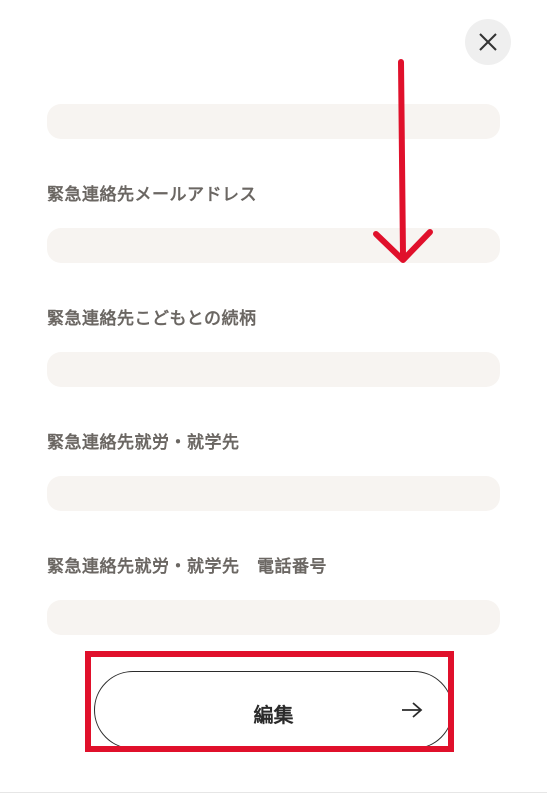  I want to click on field-label-workplace-phone: 緊急連絡先就労・就学先 電話番号, so click(187, 567).